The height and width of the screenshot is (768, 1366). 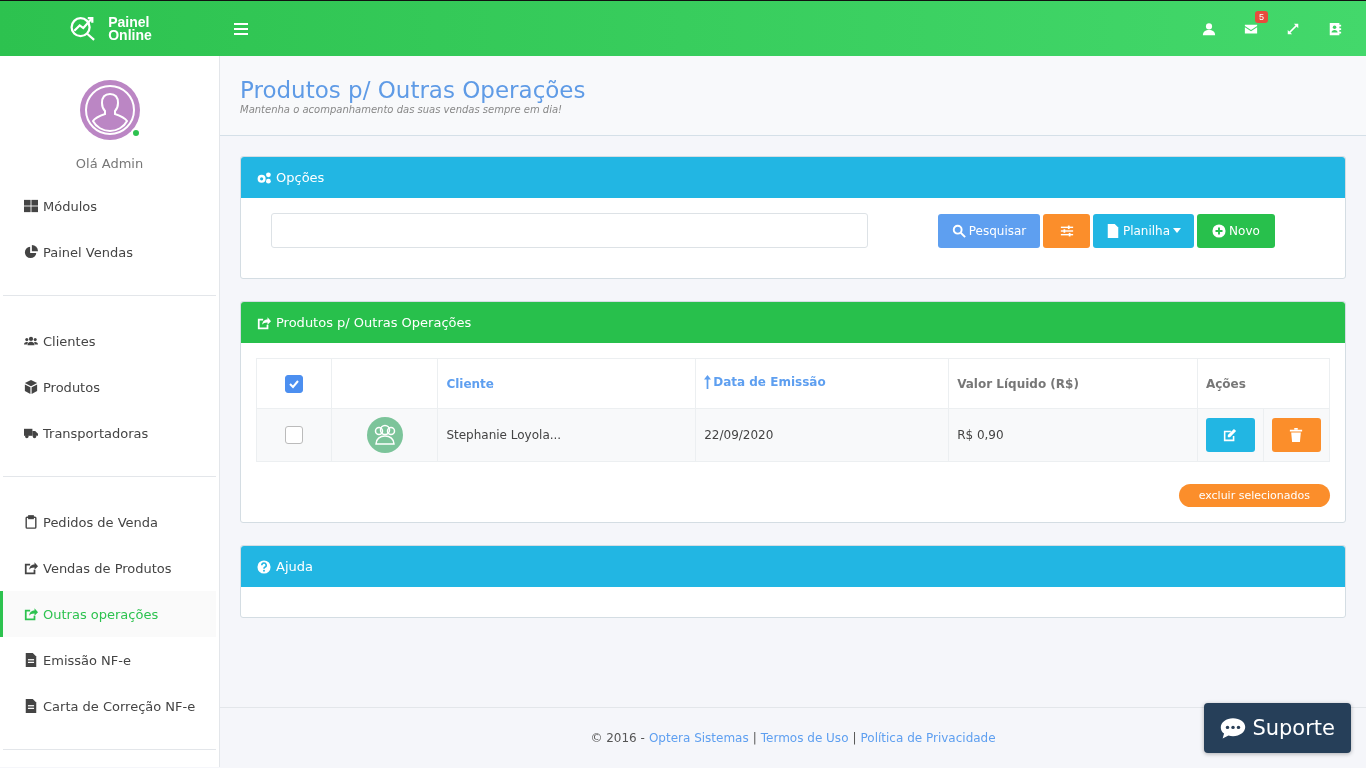 I want to click on menu-icon, so click(x=241, y=28).